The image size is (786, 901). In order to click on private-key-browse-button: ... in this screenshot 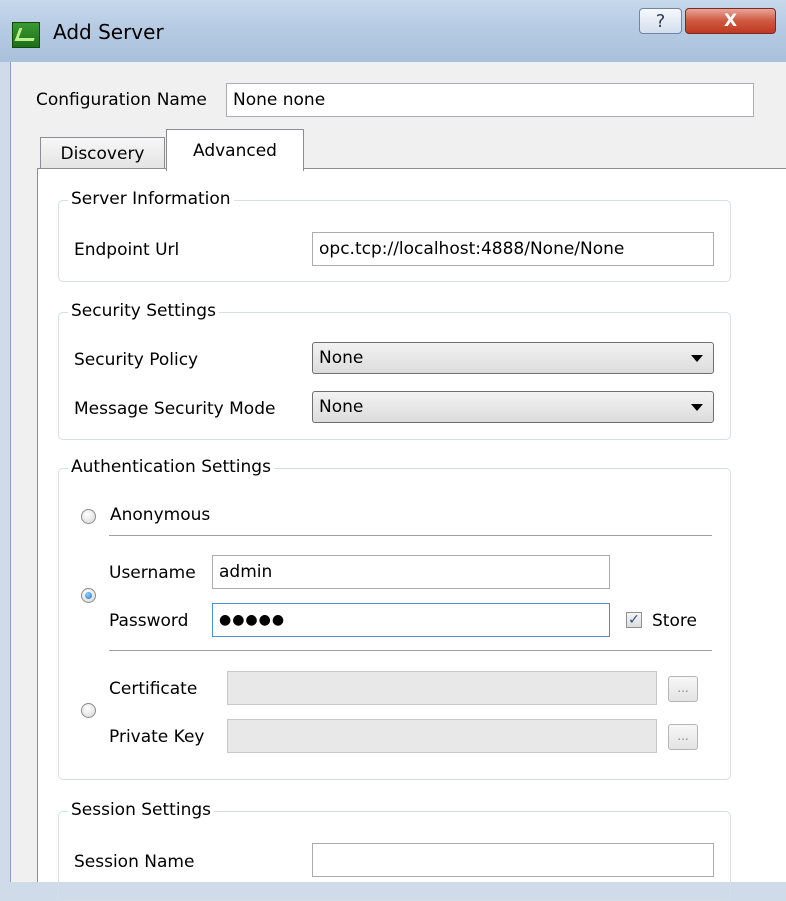, I will do `click(683, 737)`.